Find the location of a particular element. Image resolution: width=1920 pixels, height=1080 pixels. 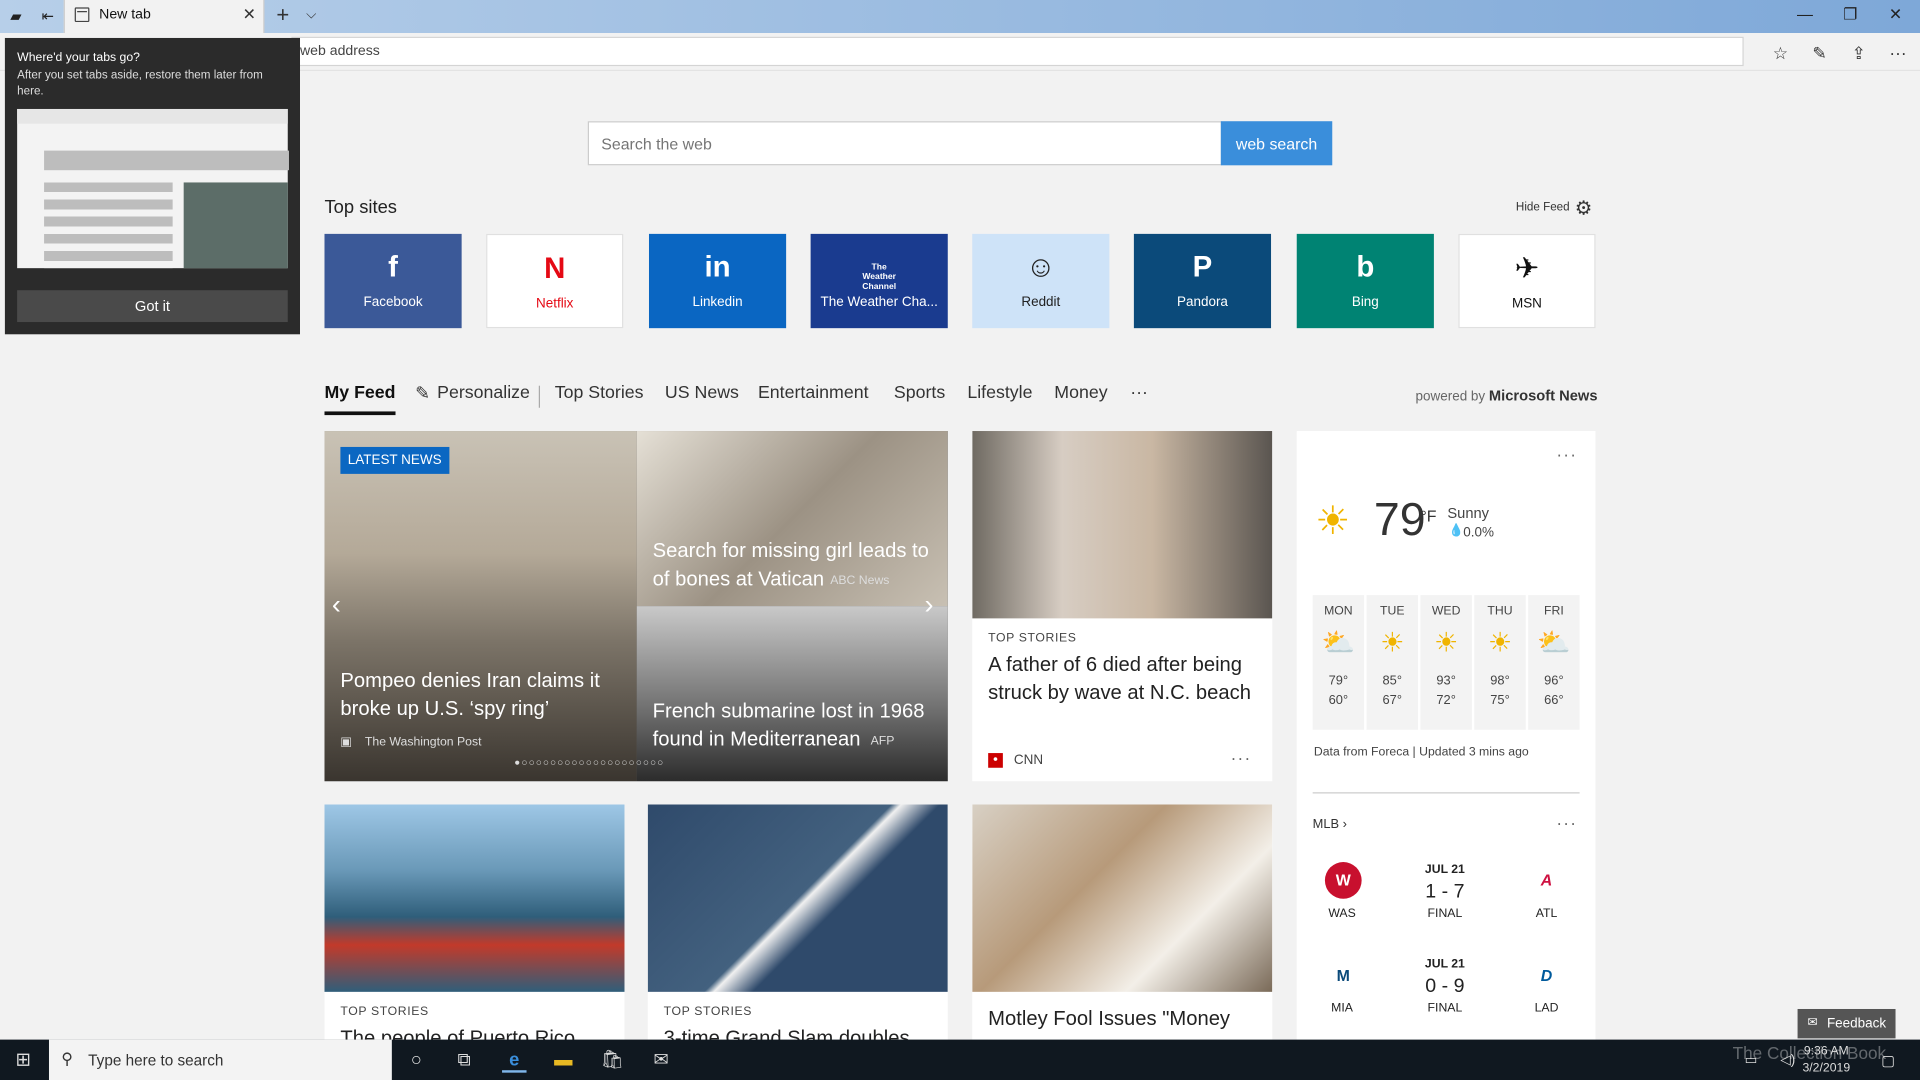

taskbar-search: ⚲ Type here to search is located at coordinates (220, 1059).